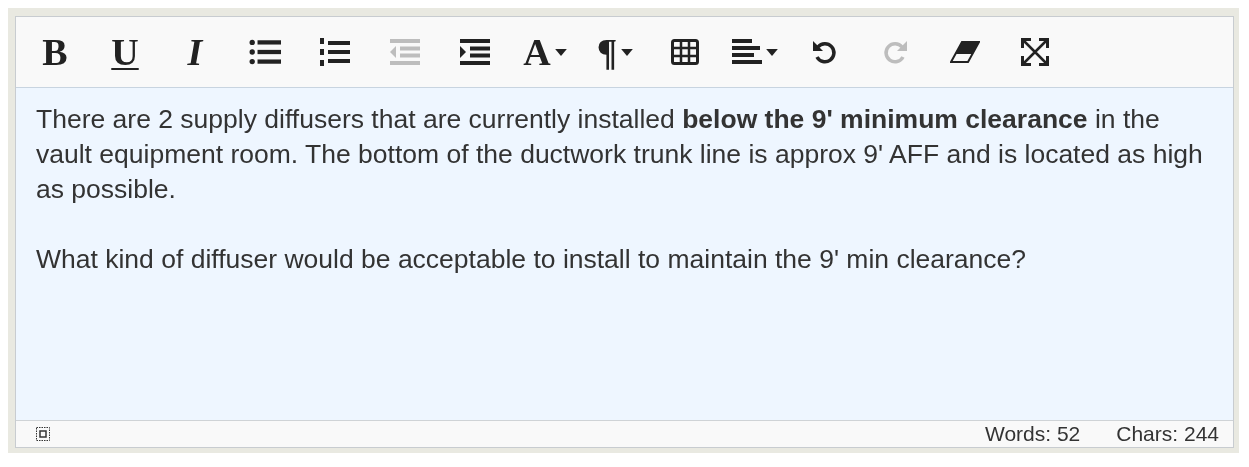  What do you see at coordinates (545, 52) in the screenshot?
I see `font-button: A` at bounding box center [545, 52].